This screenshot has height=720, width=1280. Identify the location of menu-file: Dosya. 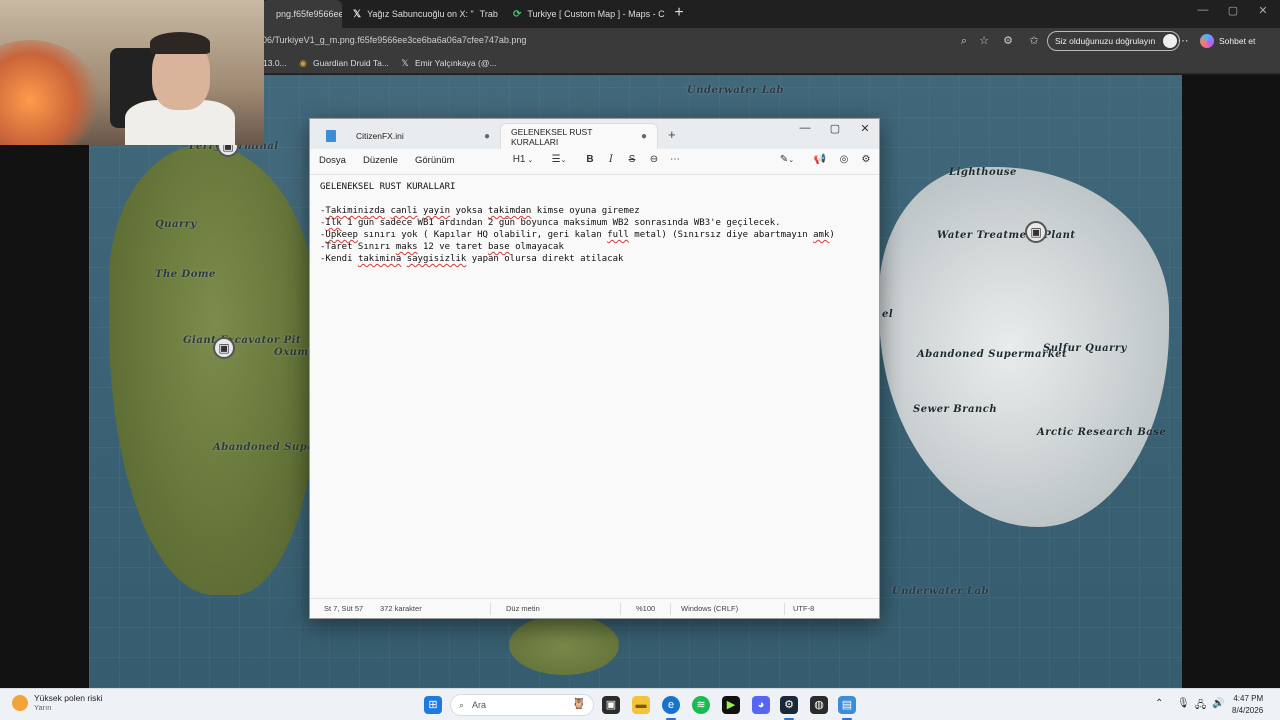
(332, 160).